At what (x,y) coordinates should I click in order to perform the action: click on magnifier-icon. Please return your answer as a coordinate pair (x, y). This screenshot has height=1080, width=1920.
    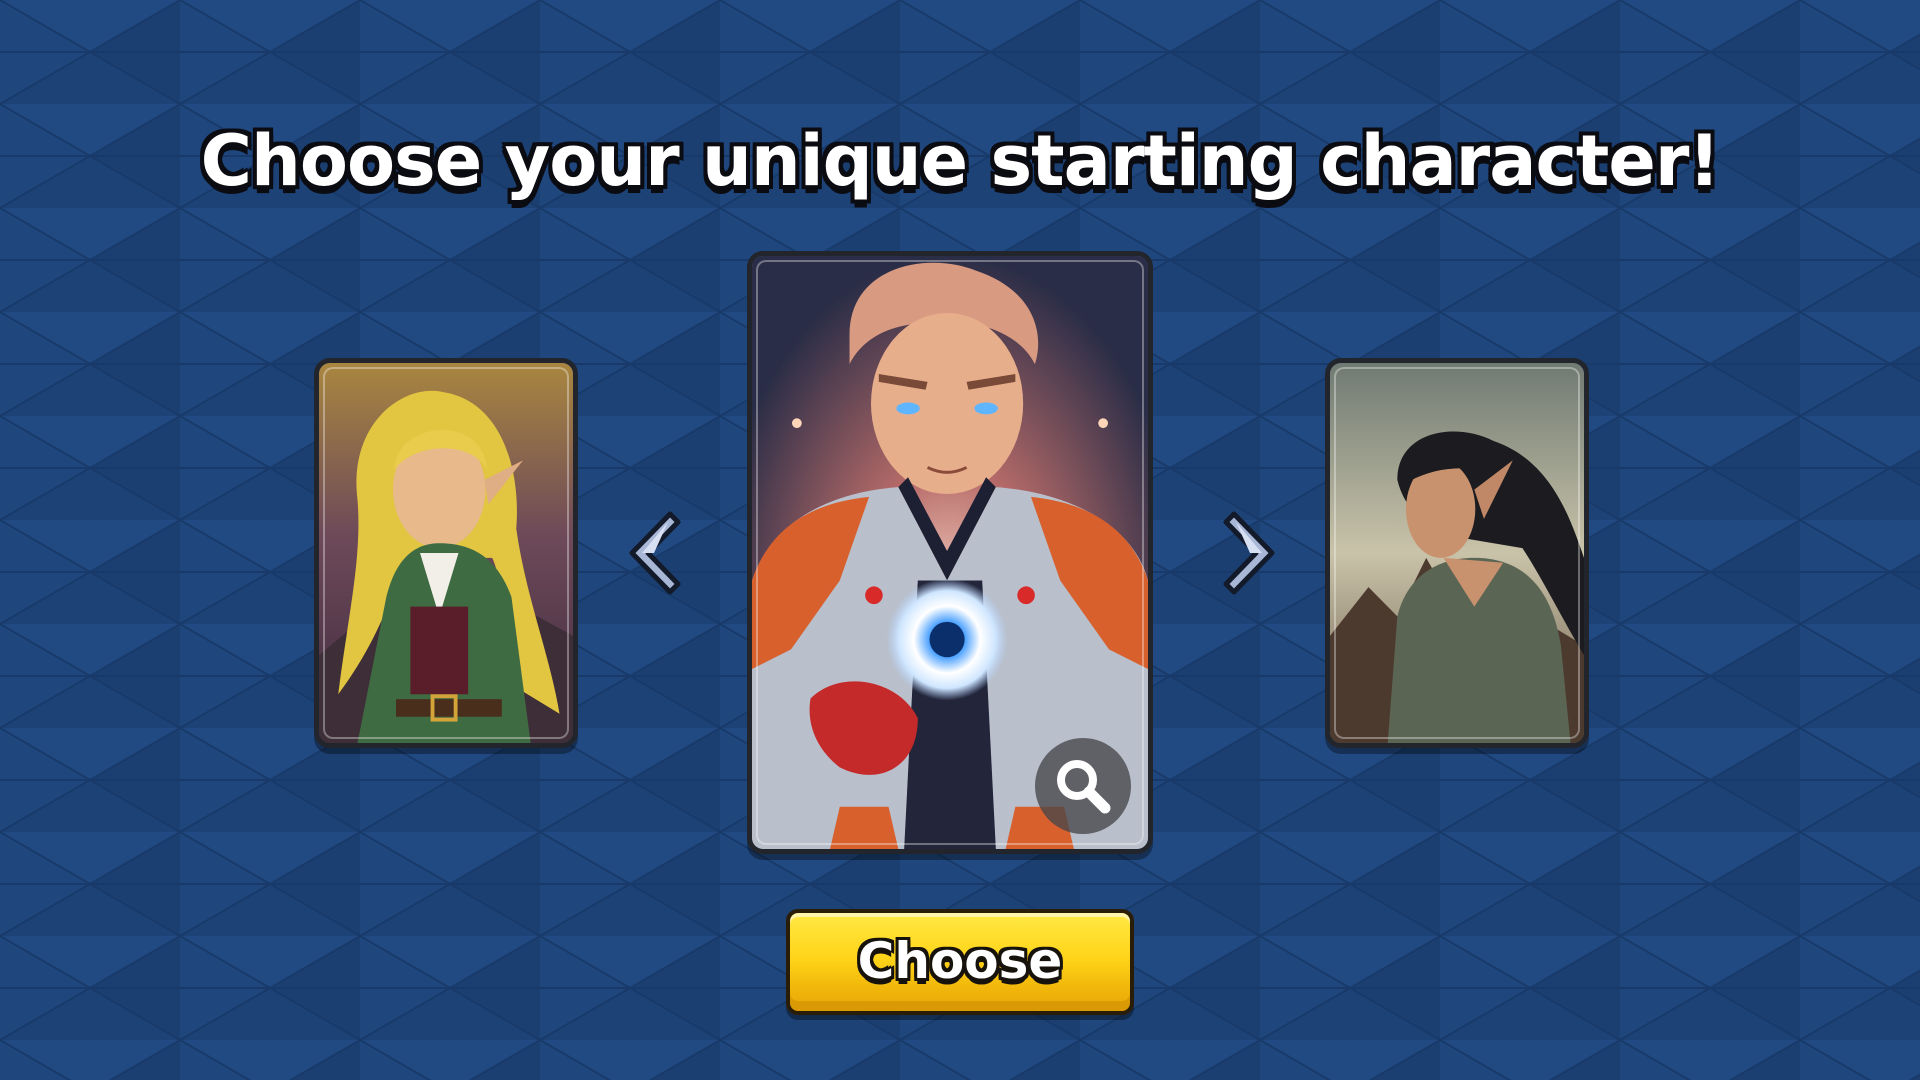
    Looking at the image, I should click on (1084, 787).